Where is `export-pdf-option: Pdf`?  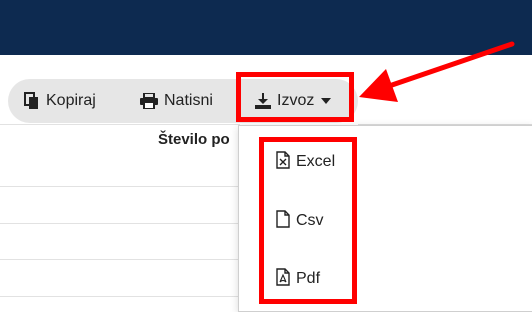 export-pdf-option: Pdf is located at coordinates (298, 279).